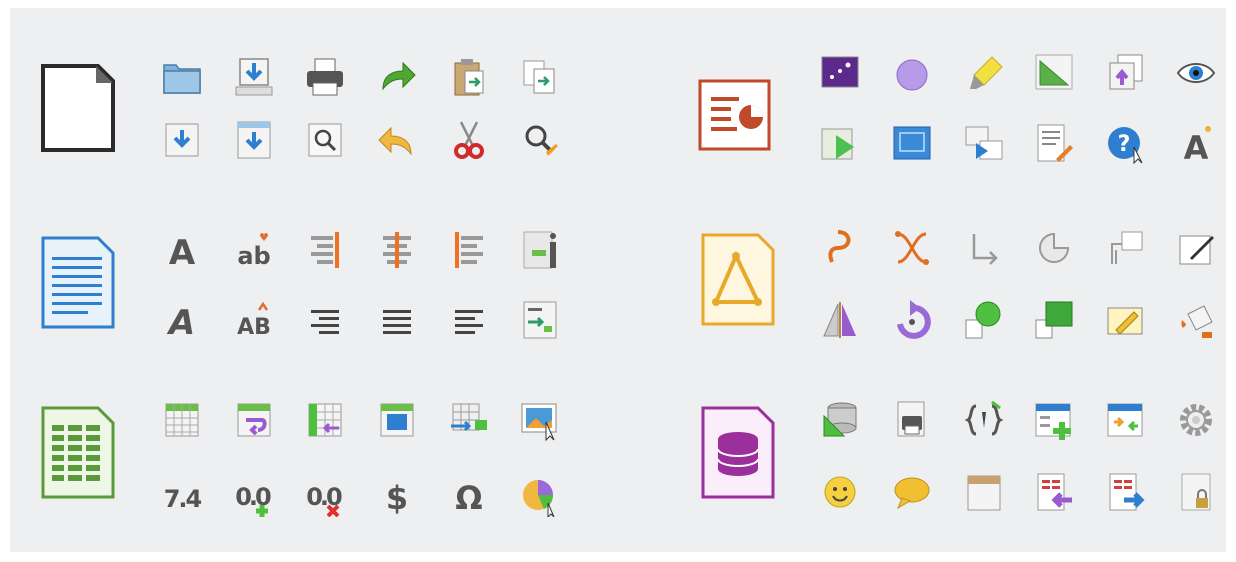  I want to click on export-data-icon, so click(1126, 492).